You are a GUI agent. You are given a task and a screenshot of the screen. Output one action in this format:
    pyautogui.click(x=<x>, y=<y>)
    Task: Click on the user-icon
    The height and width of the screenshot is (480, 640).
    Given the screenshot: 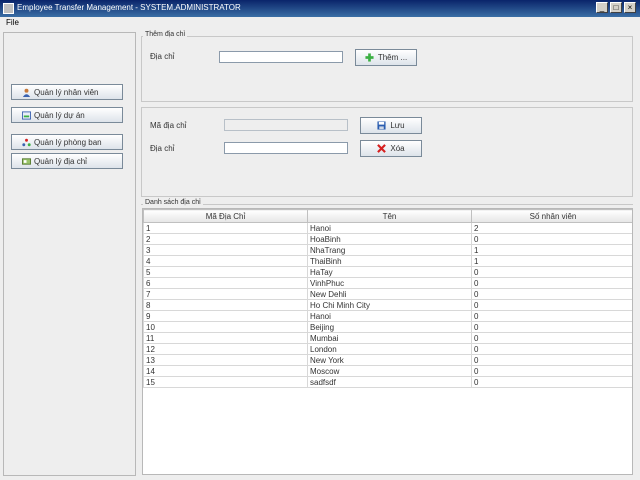 What is the action you would take?
    pyautogui.click(x=26, y=92)
    